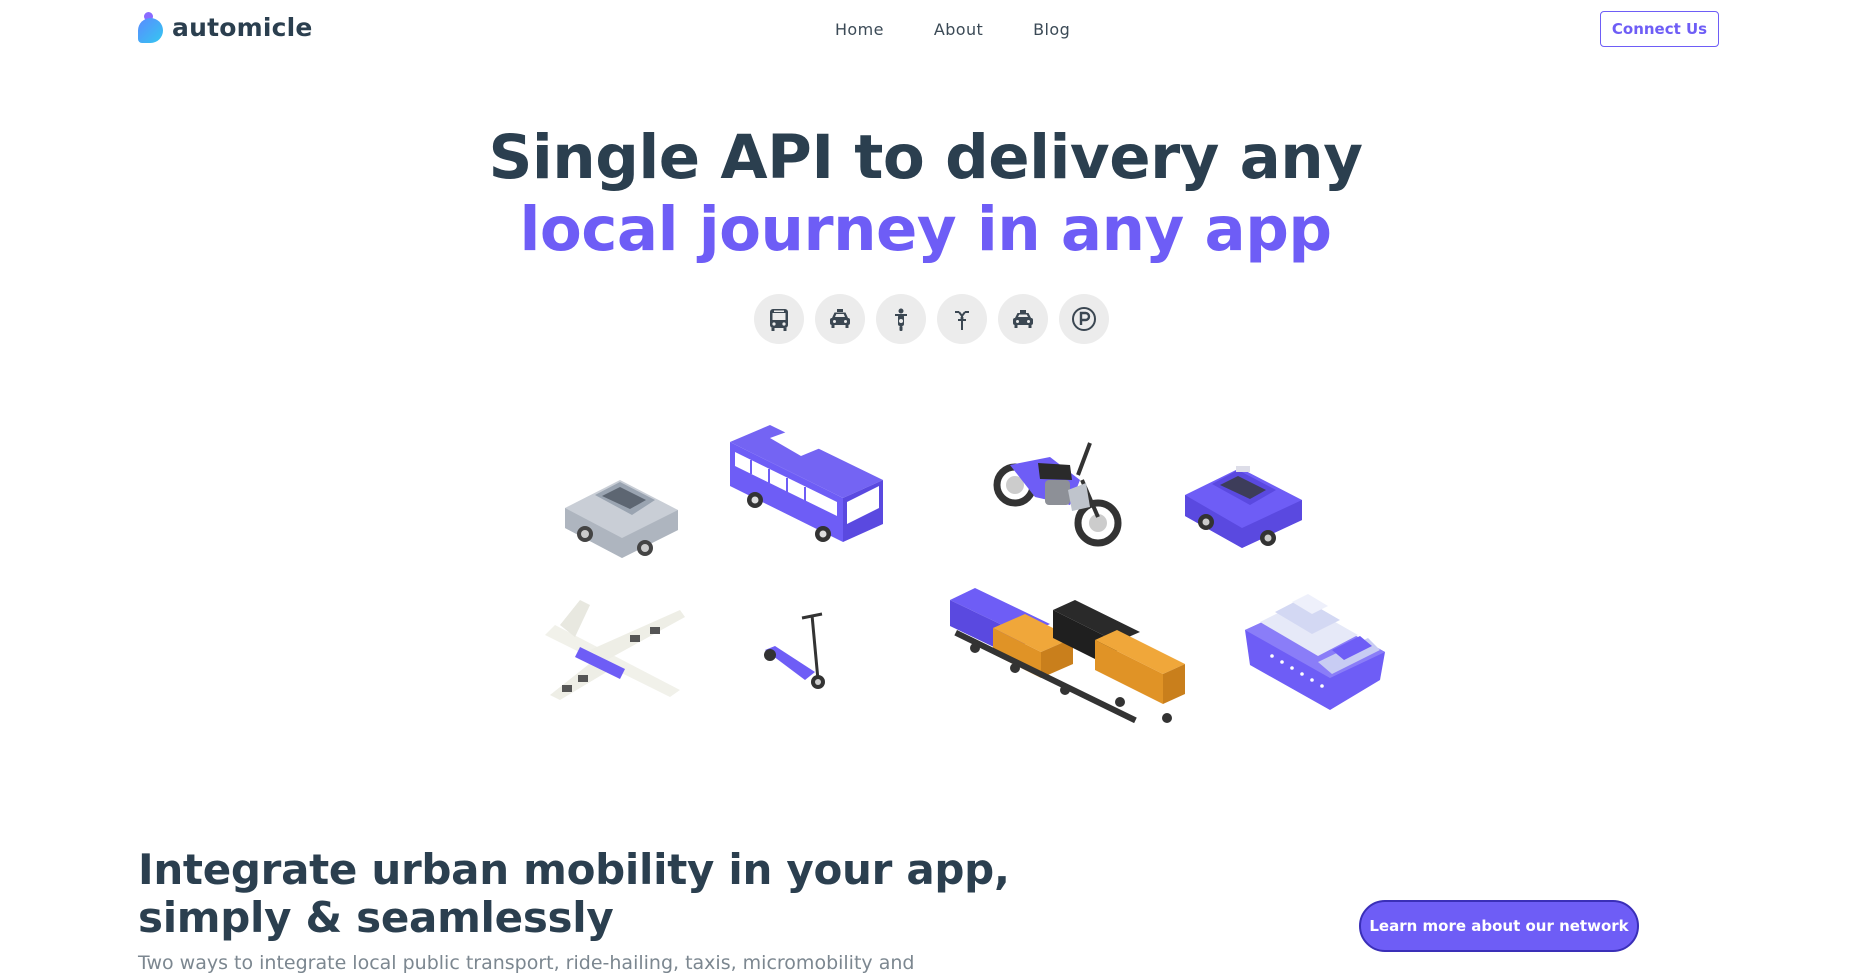  Describe the element at coordinates (901, 319) in the screenshot. I see `scooter-icon` at that location.